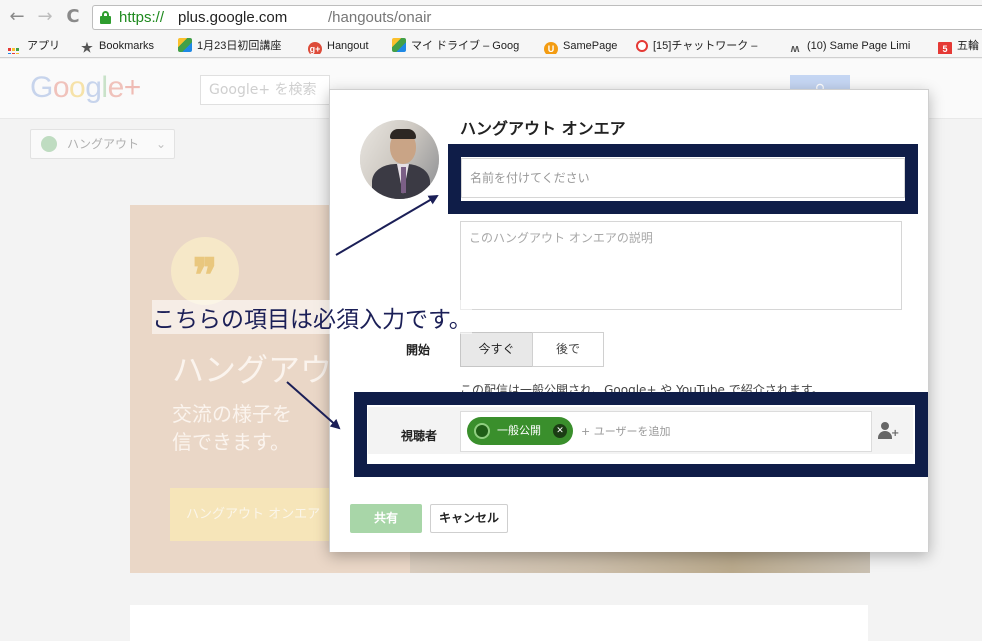 This screenshot has height=641, width=982. What do you see at coordinates (231, 442) in the screenshot?
I see `hero-text-line: 信できます。` at bounding box center [231, 442].